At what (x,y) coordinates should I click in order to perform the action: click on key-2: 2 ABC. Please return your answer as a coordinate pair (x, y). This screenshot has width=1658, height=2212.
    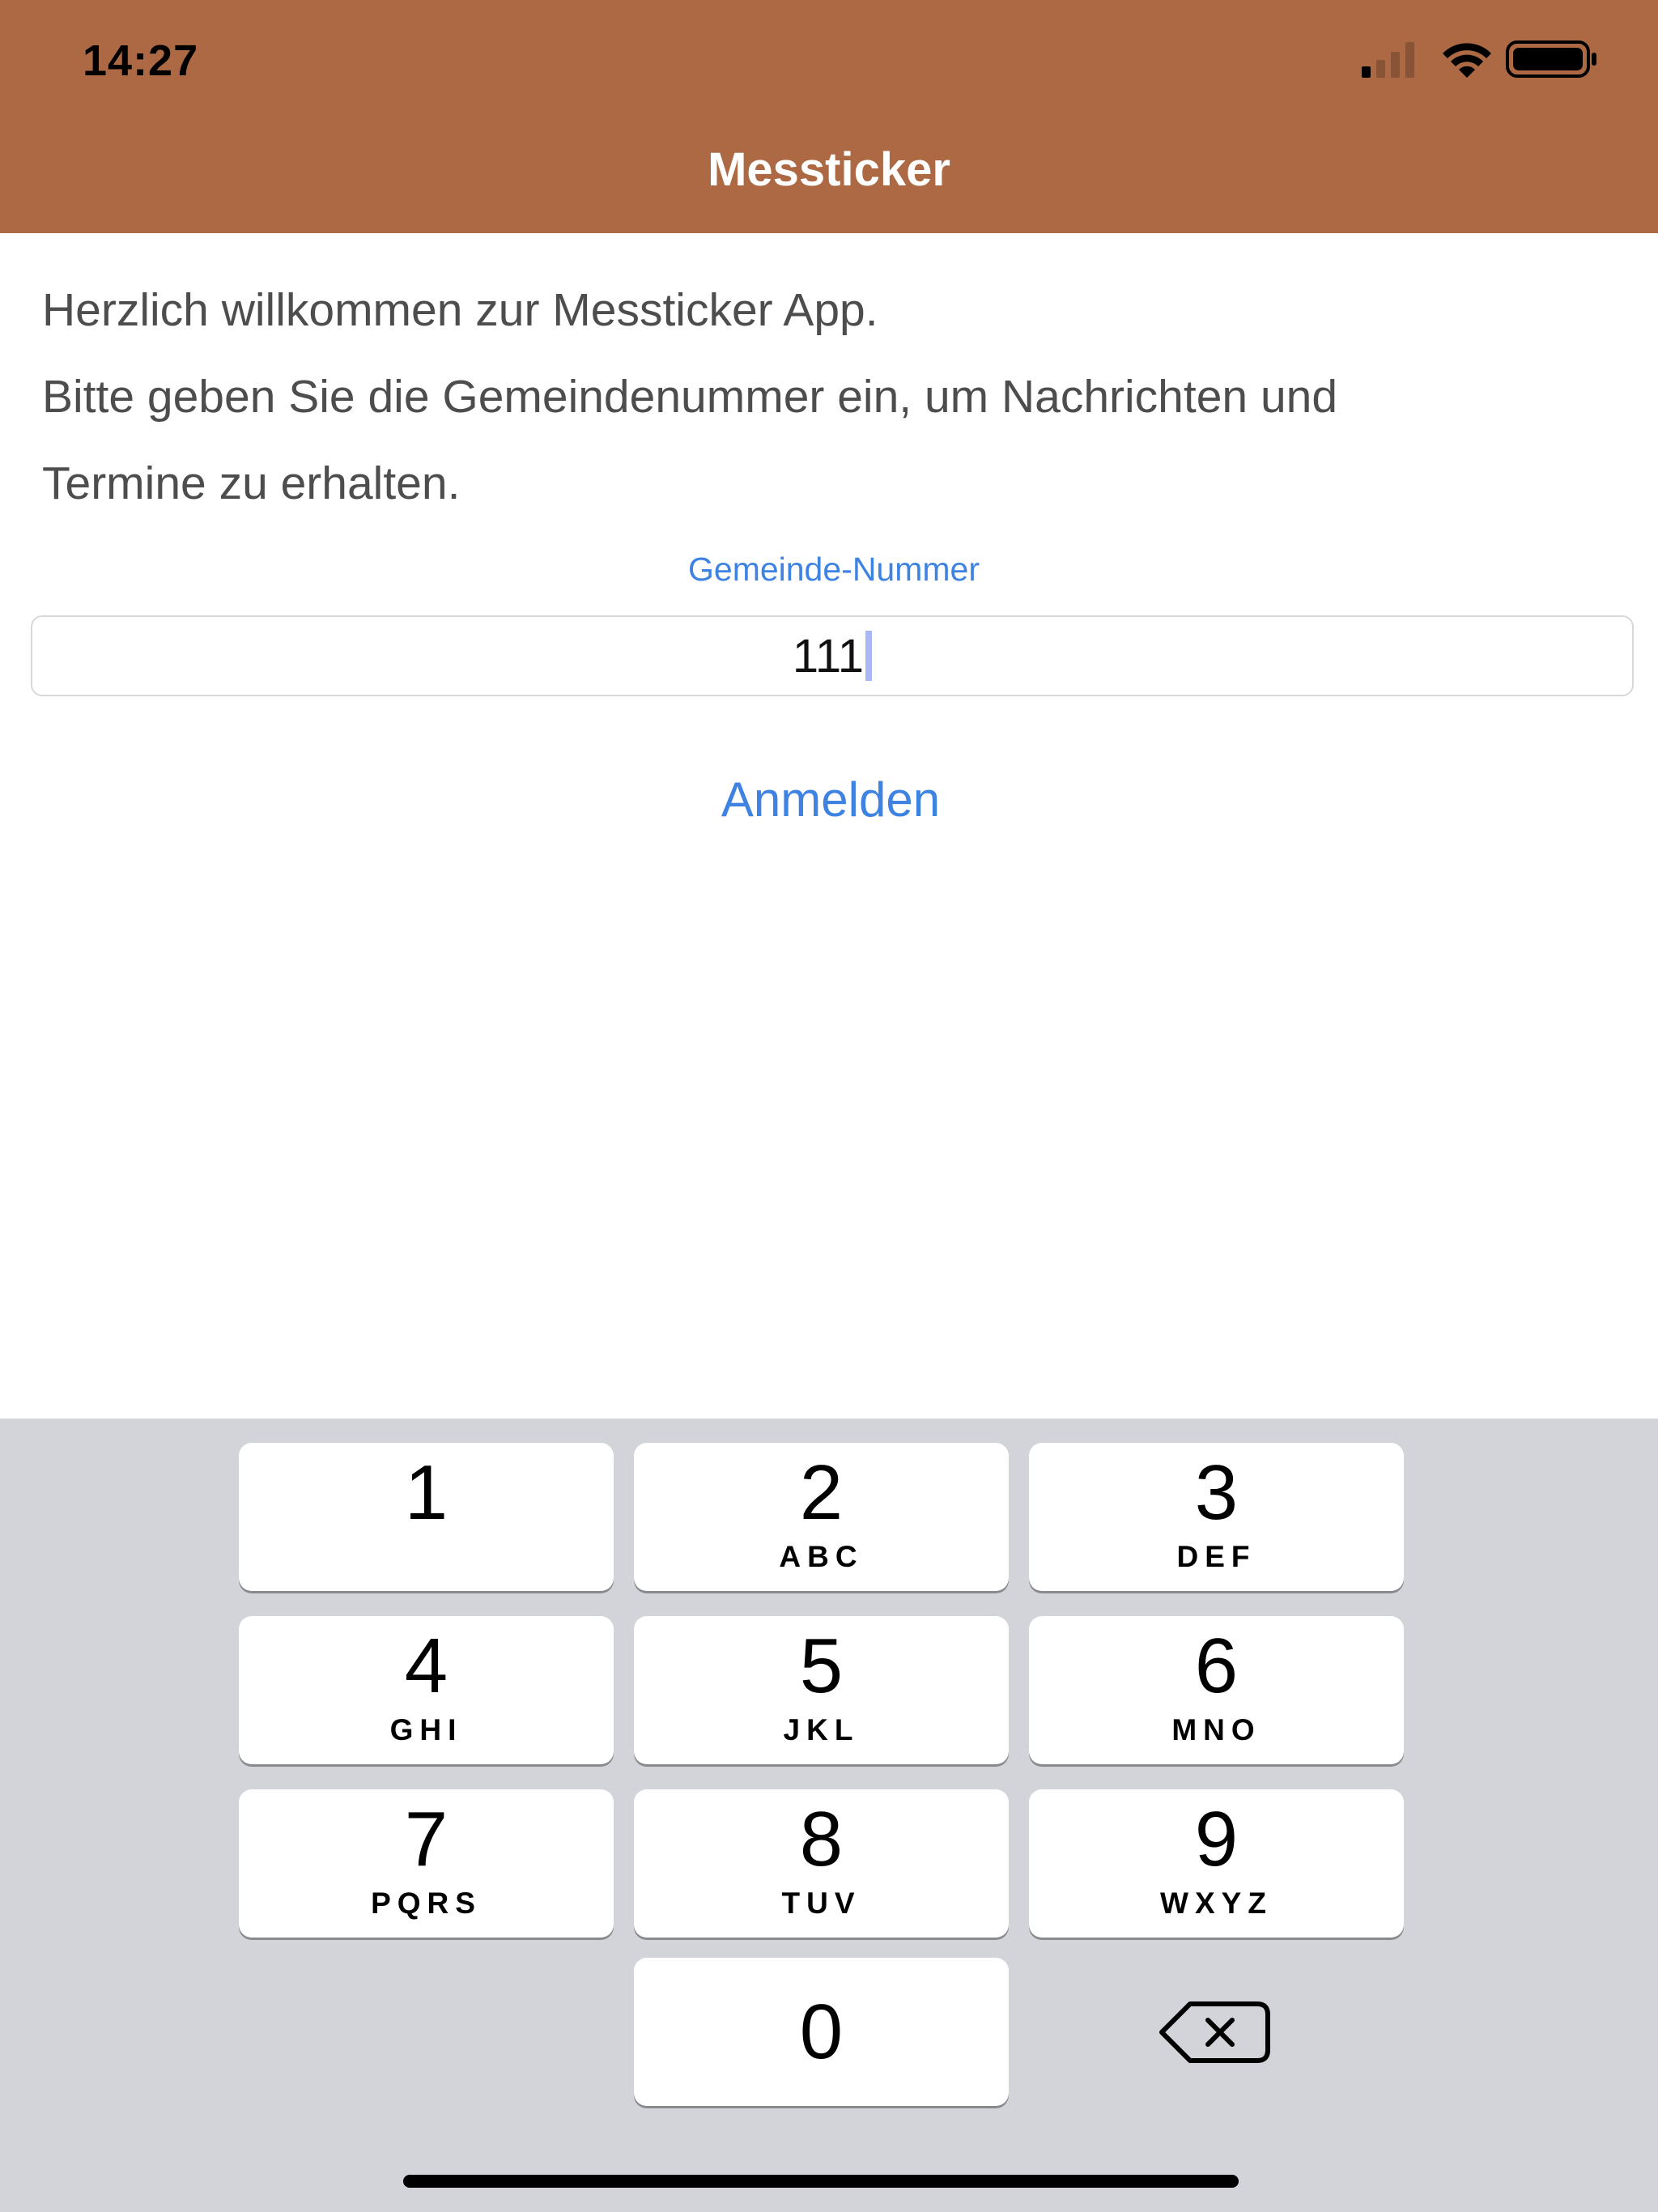
    Looking at the image, I should click on (821, 1517).